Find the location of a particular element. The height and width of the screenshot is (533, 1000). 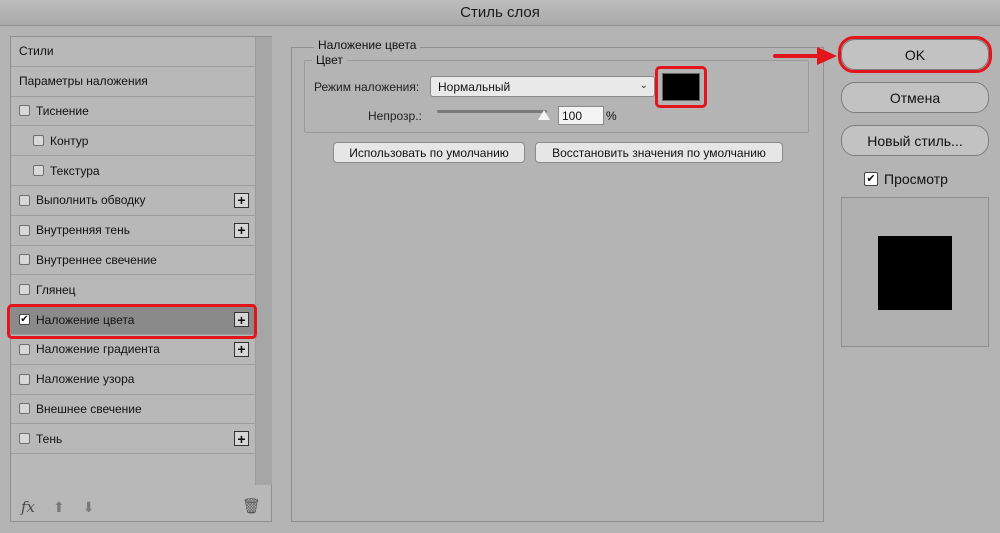

style-item-label: Наложение градиента is located at coordinates (98, 349).